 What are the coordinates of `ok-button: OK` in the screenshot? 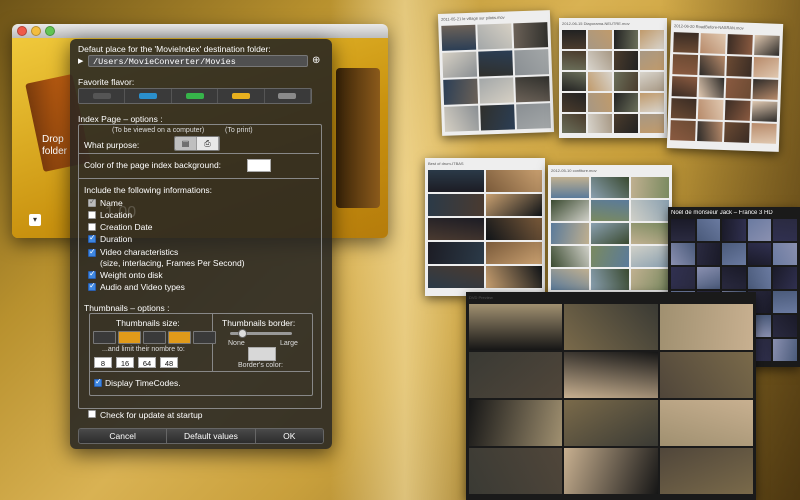 It's located at (289, 436).